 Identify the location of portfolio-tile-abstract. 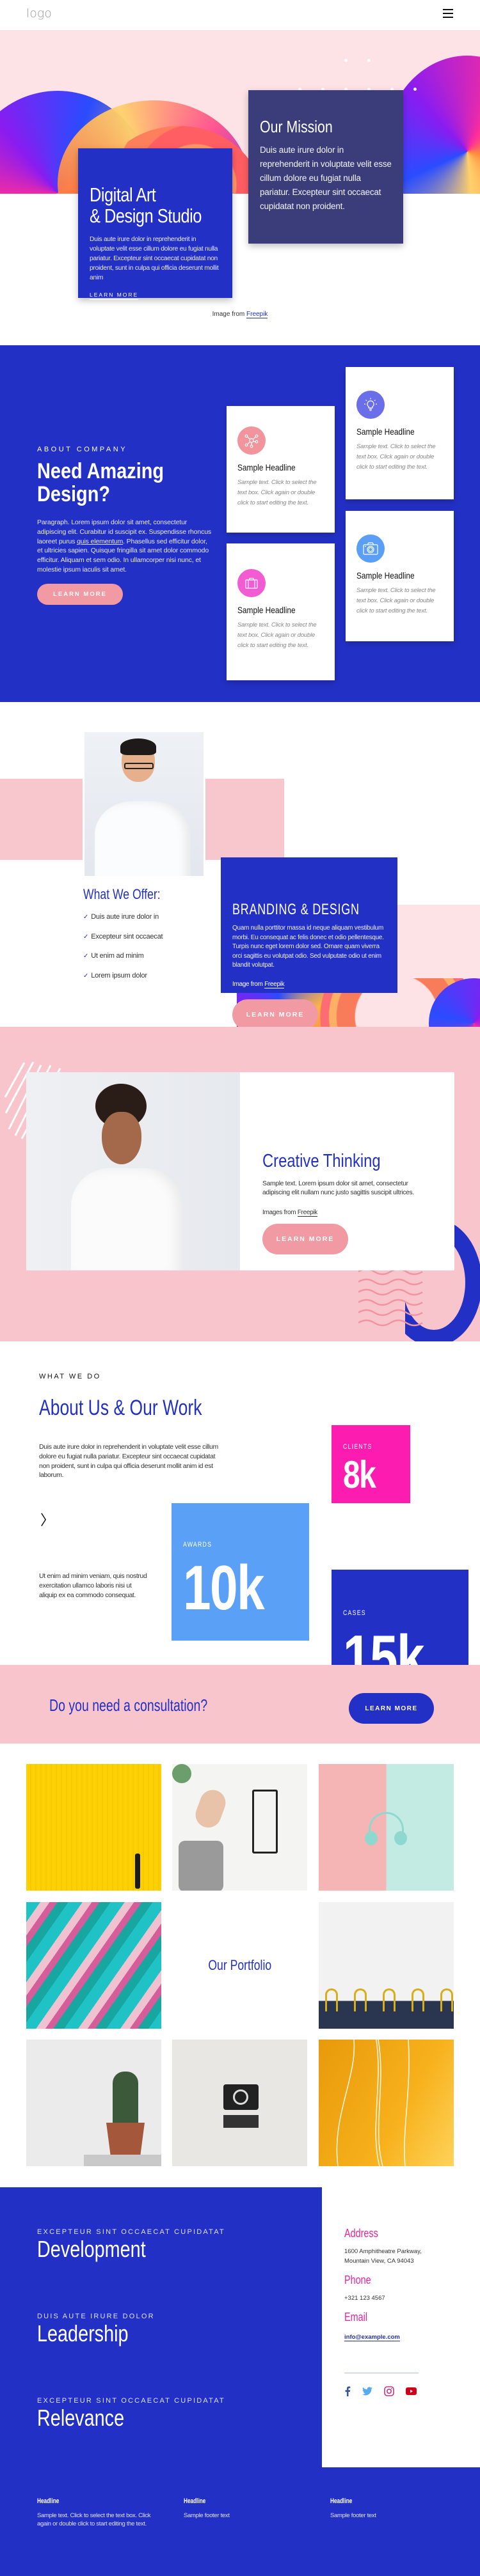
(93, 1965).